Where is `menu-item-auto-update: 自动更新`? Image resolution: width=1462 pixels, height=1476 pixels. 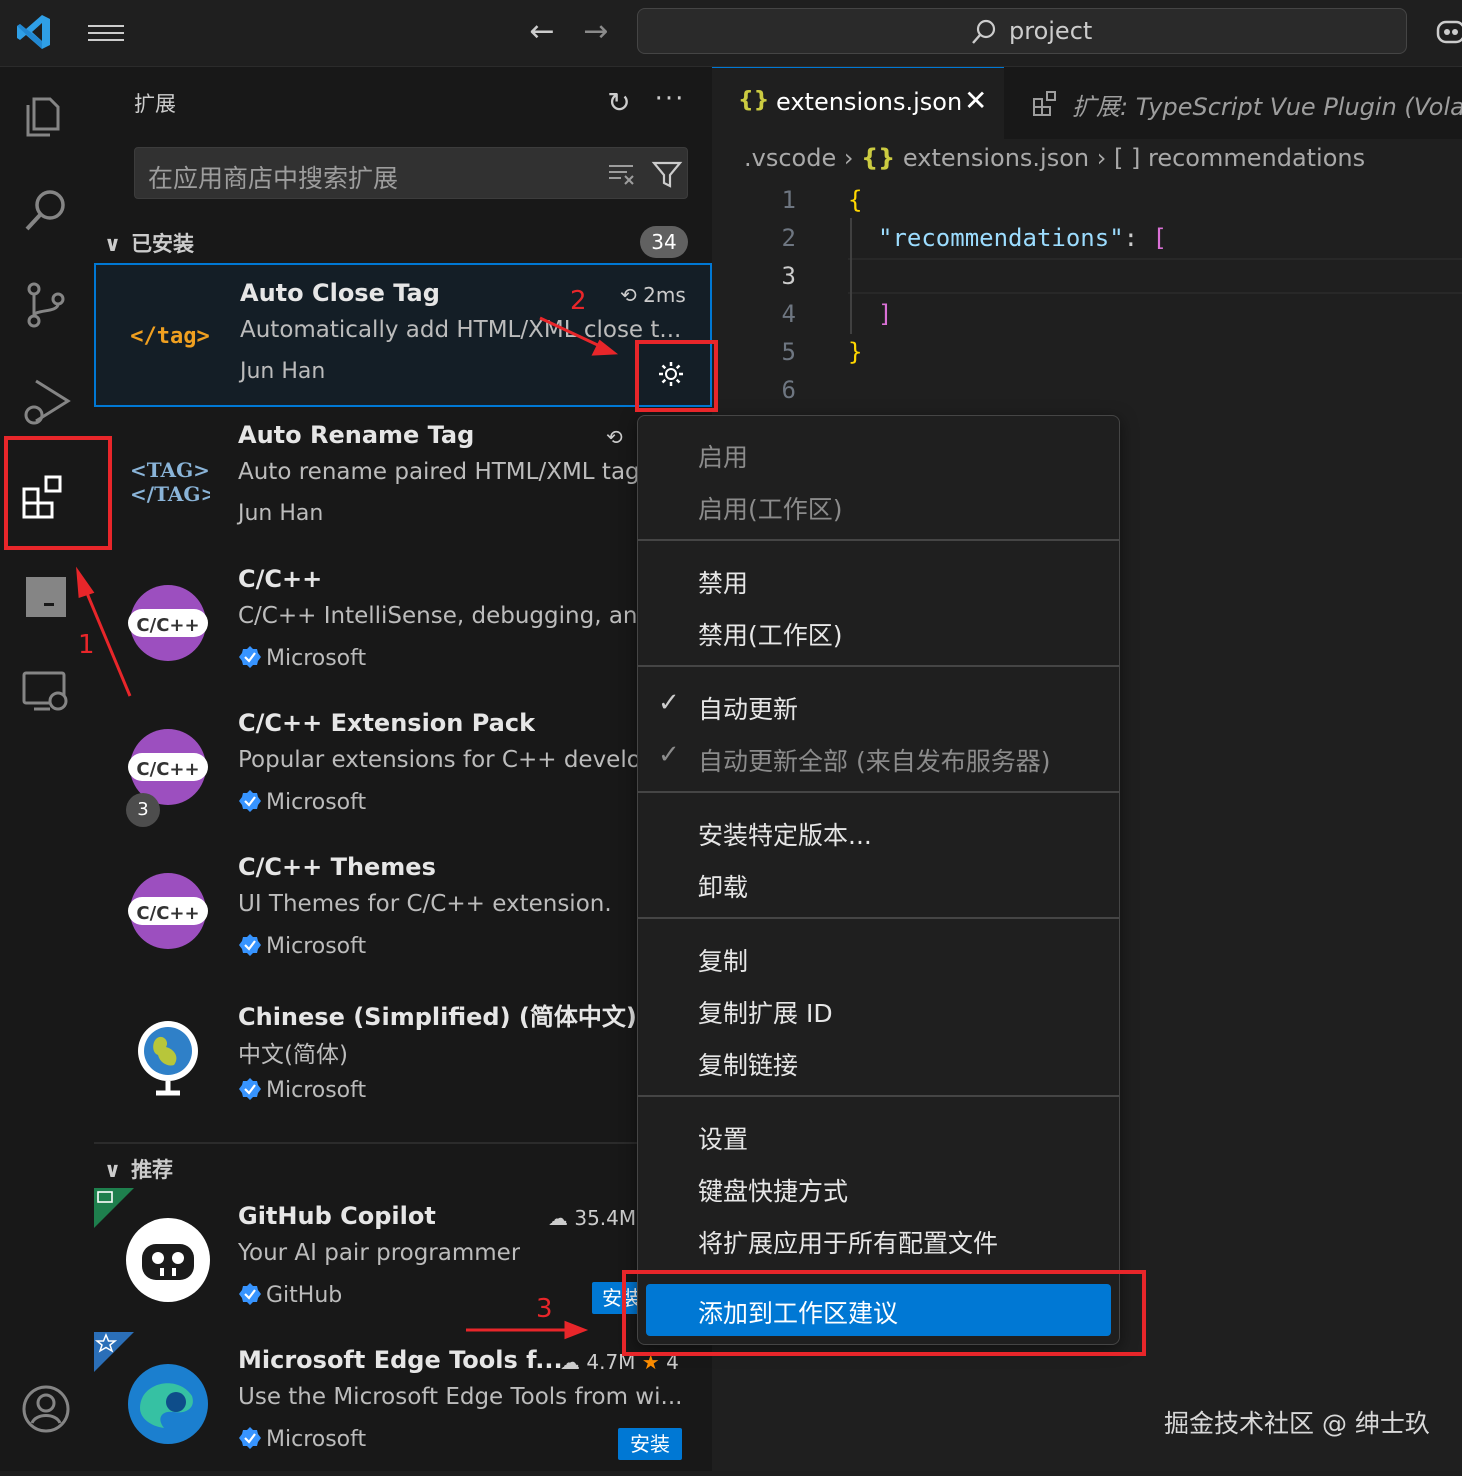
menu-item-auto-update: 自动更新 is located at coordinates (748, 708).